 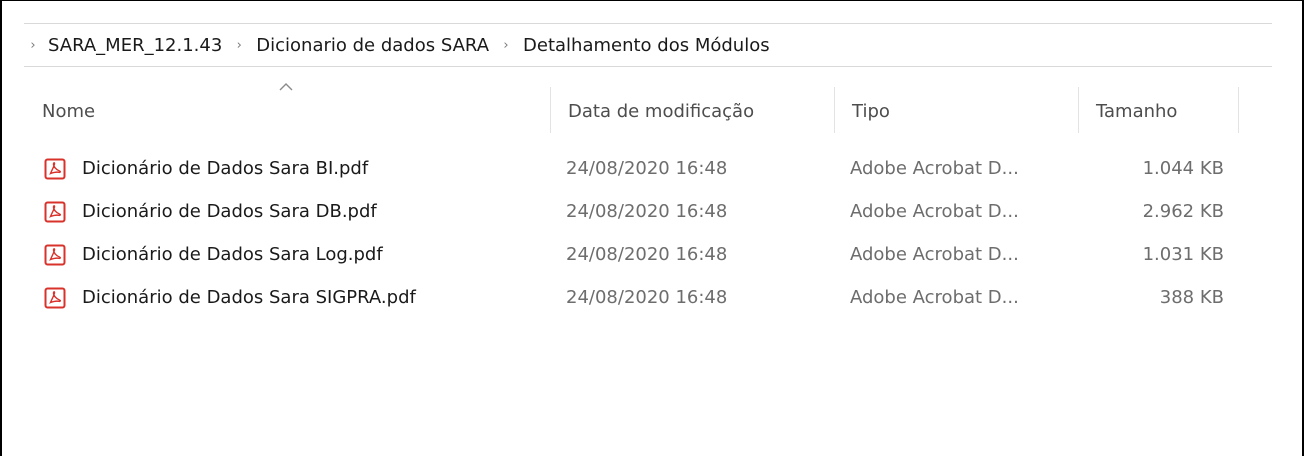 I want to click on file-name: Dicionário de Dados Sara SIGPRA.pdf, so click(x=249, y=297).